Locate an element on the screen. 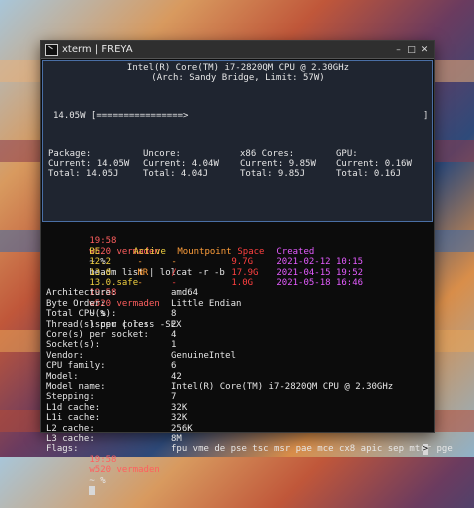  lscpu-value: GenuineIntel is located at coordinates (204, 355).